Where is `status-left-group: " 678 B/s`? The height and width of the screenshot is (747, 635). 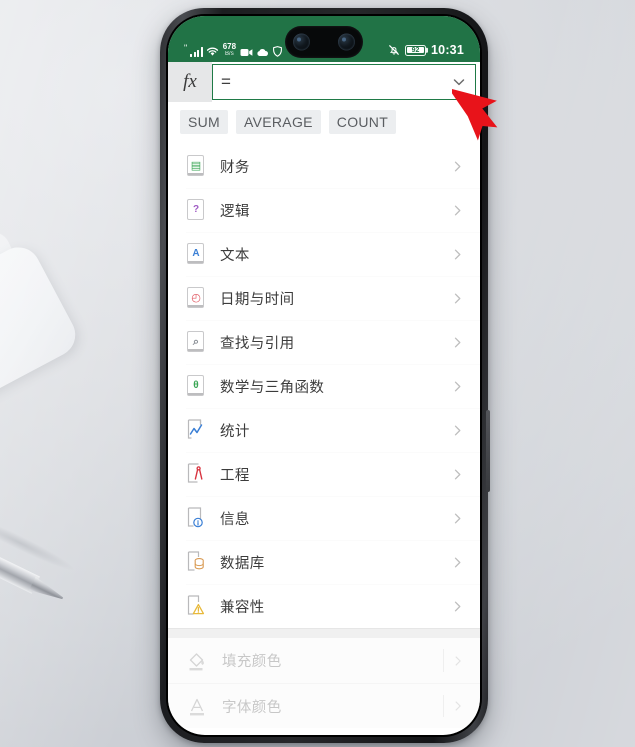 status-left-group: " 678 B/s is located at coordinates (233, 50).